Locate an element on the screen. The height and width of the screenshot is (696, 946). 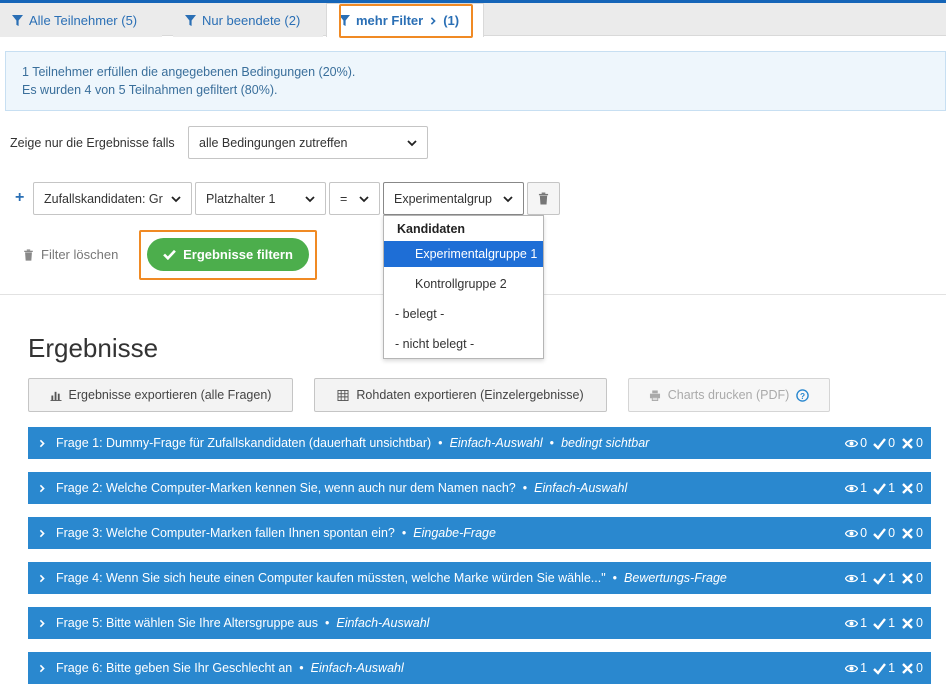
dropdown-option: - nicht belegt - is located at coordinates (463, 344).